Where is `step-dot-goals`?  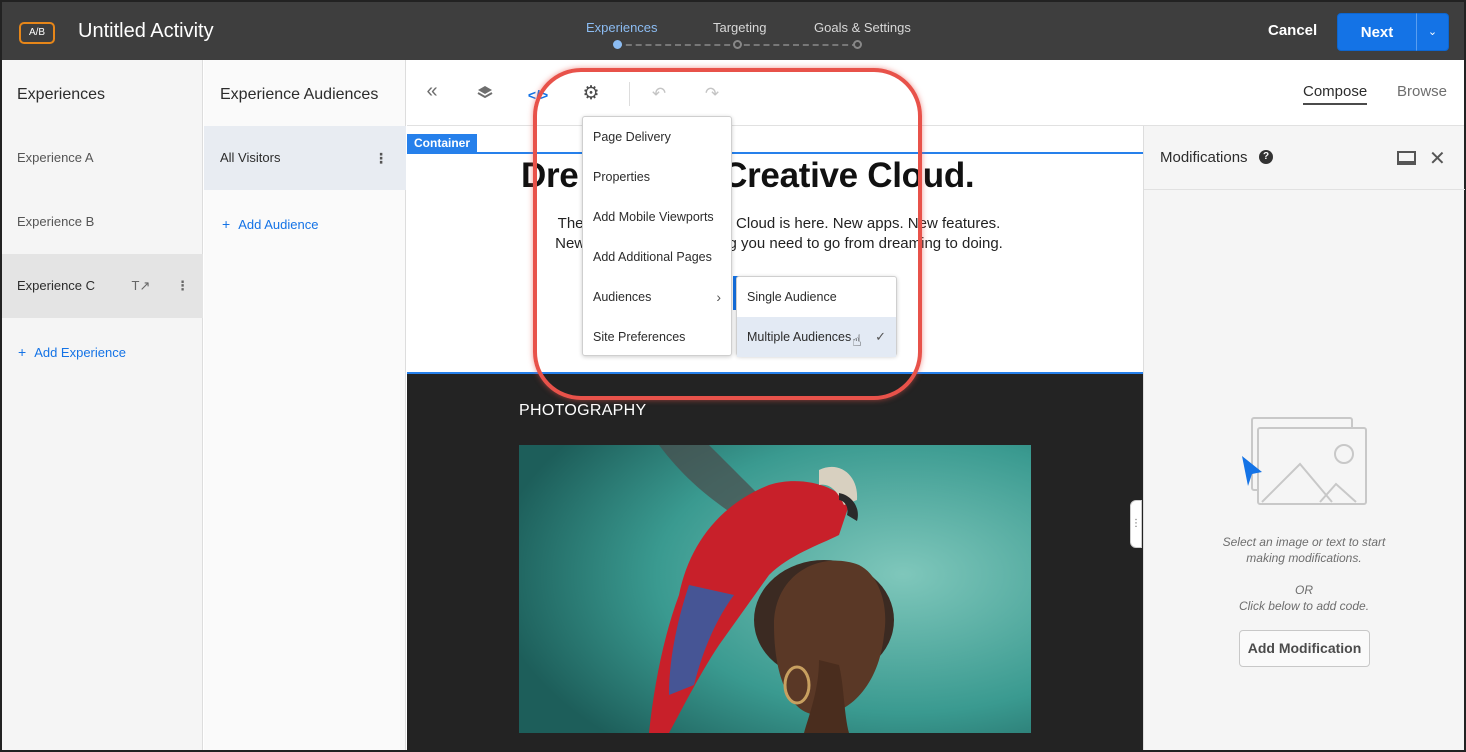
step-dot-goals is located at coordinates (857, 44).